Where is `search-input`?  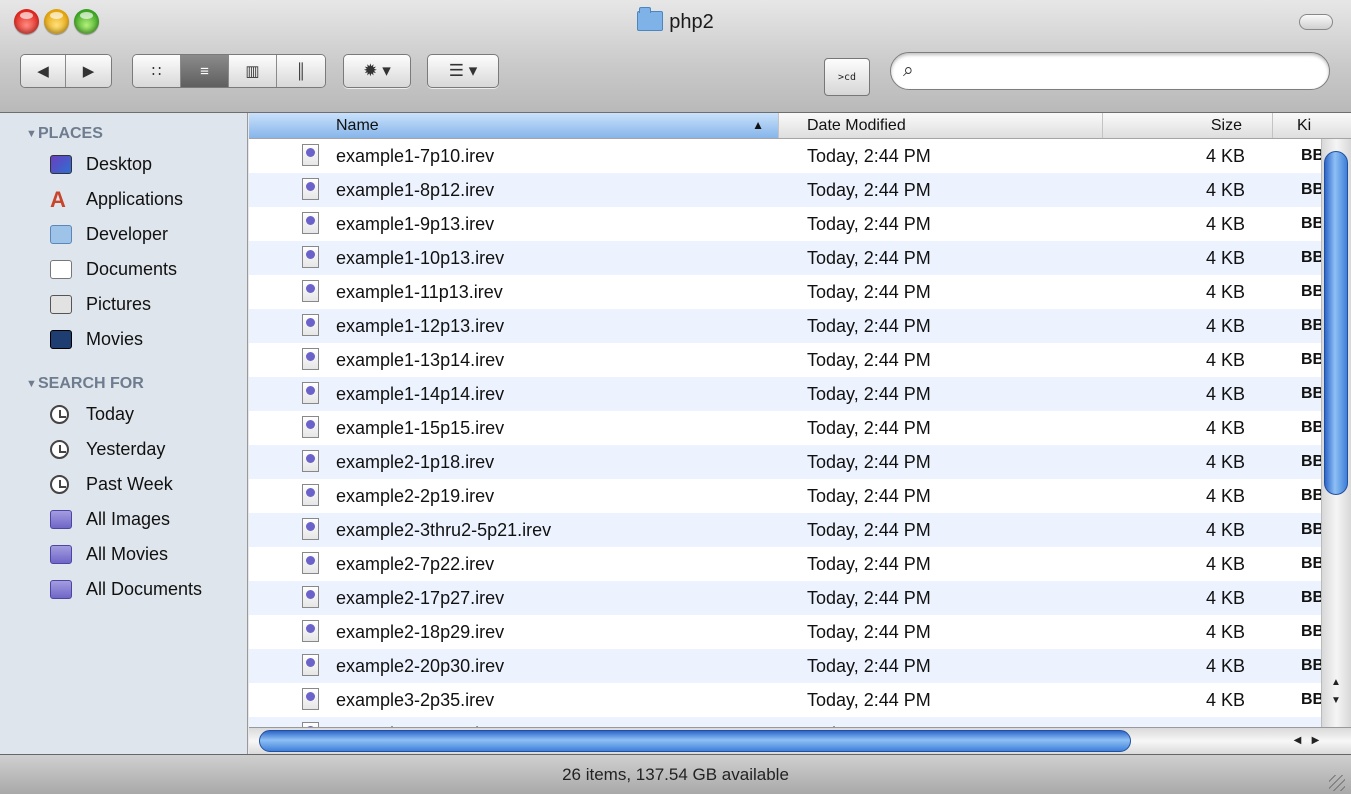 search-input is located at coordinates (1123, 72).